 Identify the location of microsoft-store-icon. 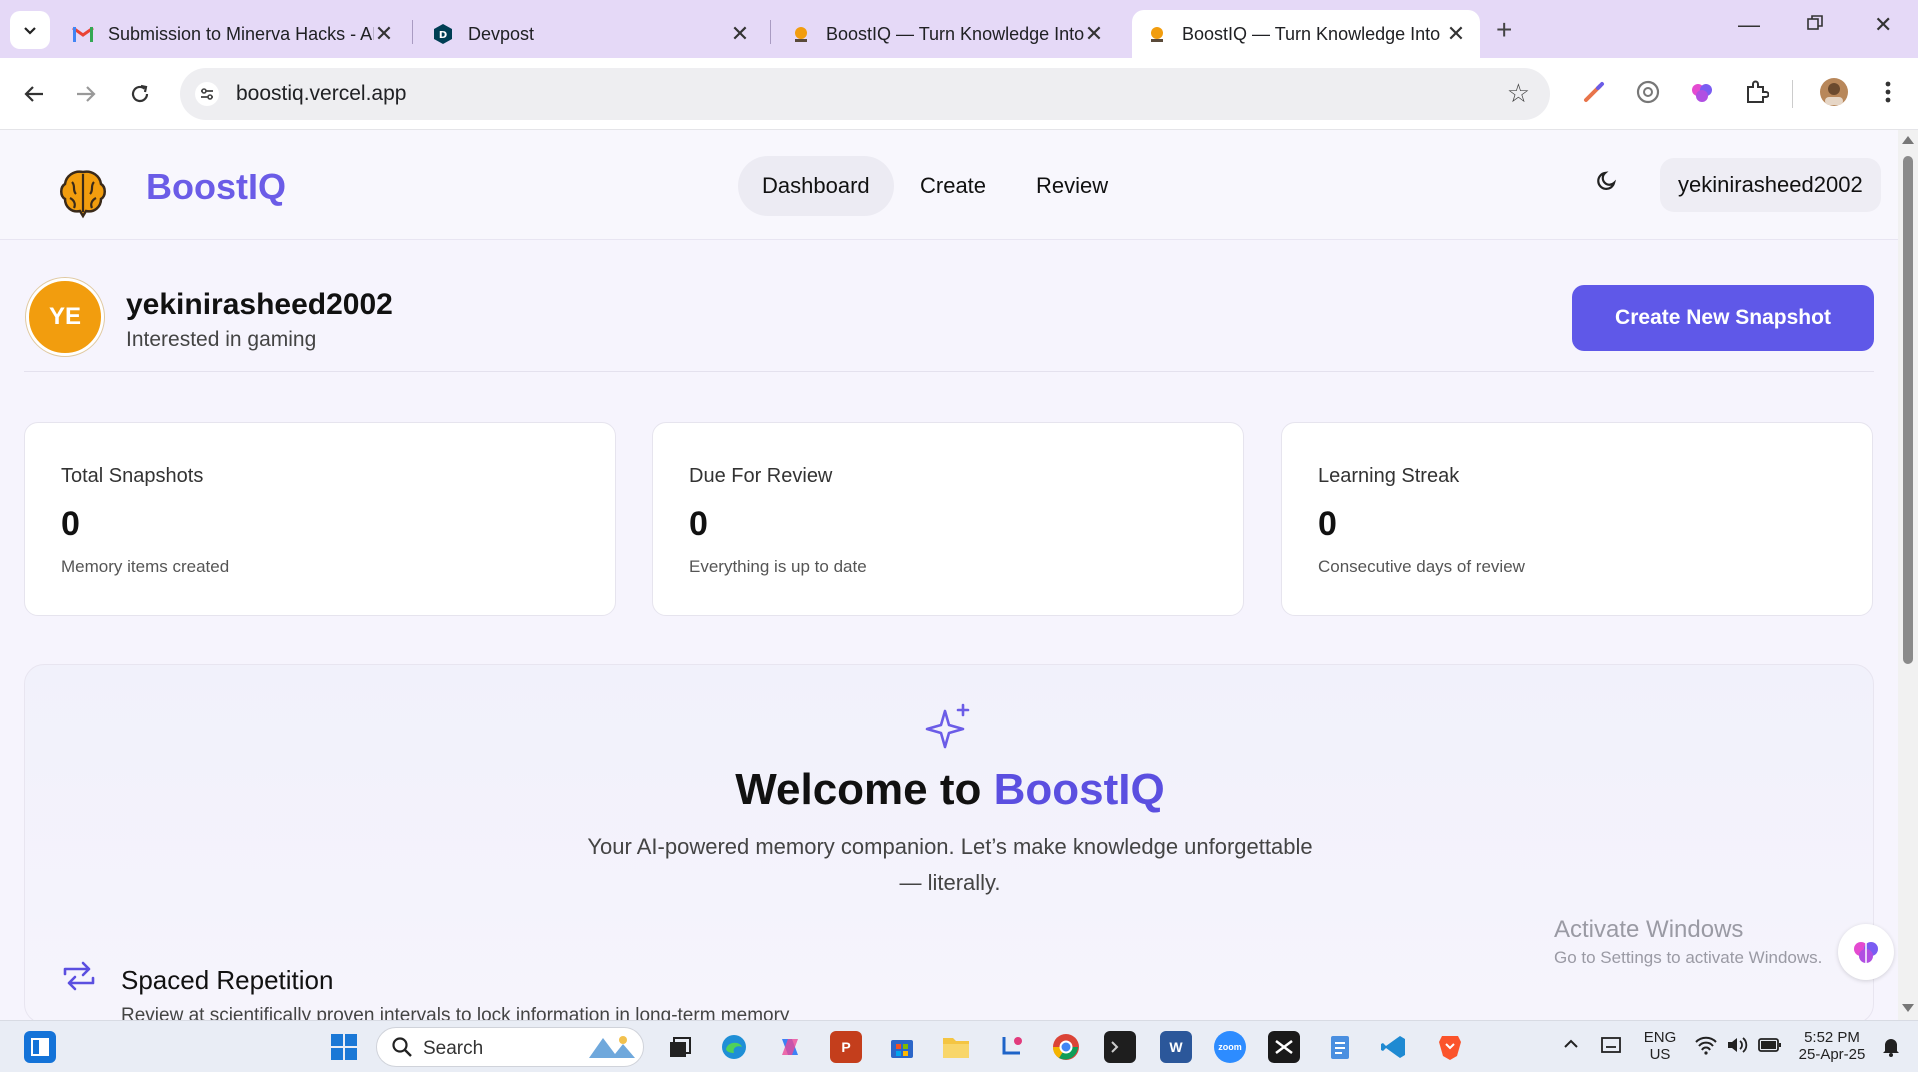
(902, 1047).